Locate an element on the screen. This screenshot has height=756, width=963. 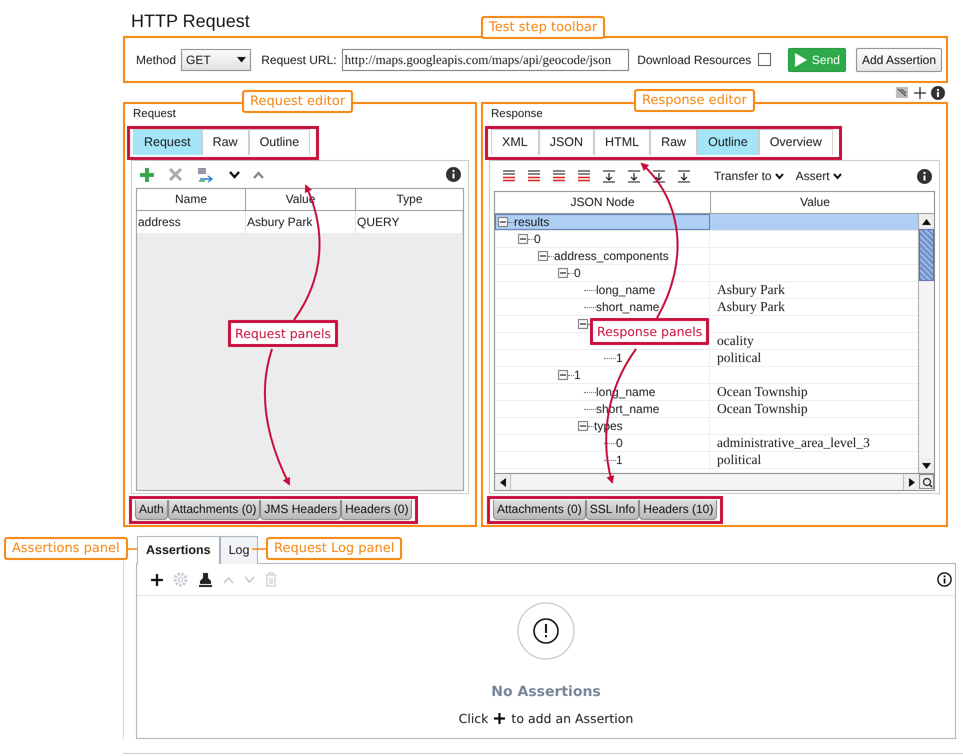
zoom-icon is located at coordinates (926, 481).